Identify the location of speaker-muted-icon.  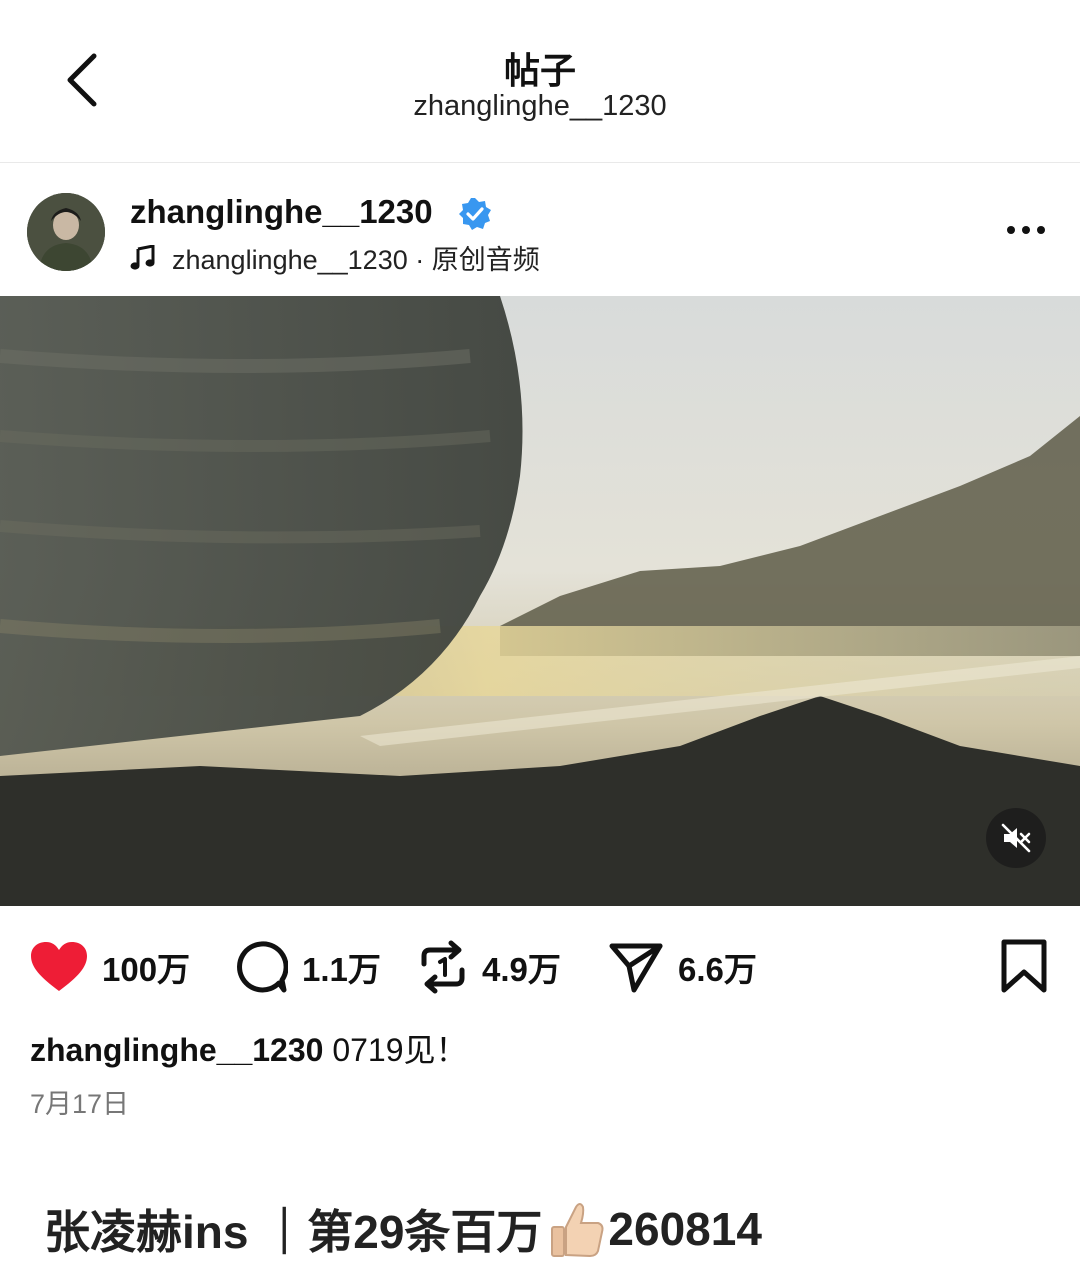
(1016, 838).